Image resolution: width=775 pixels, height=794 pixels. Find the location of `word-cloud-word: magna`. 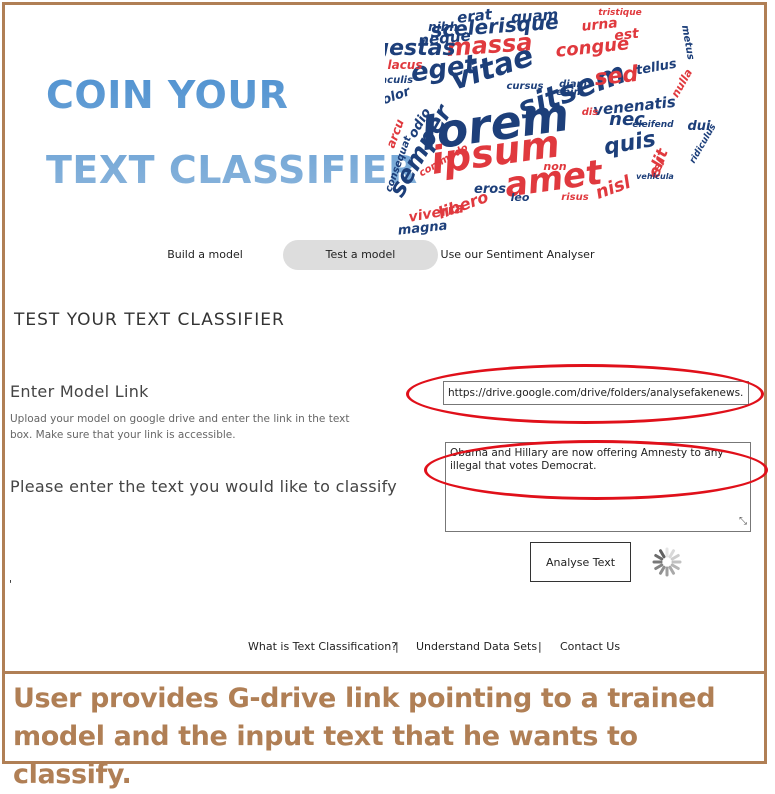

word-cloud-word: magna is located at coordinates (422, 227).